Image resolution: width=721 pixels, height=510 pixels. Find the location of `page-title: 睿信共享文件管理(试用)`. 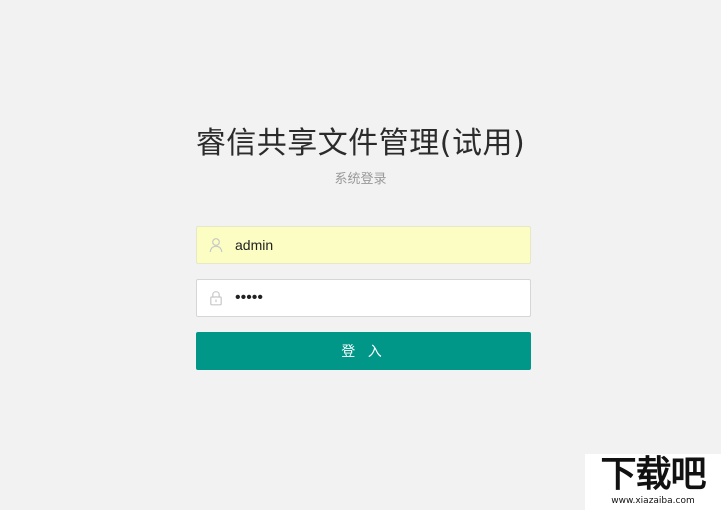

page-title: 睿信共享文件管理(试用) is located at coordinates (360, 143).